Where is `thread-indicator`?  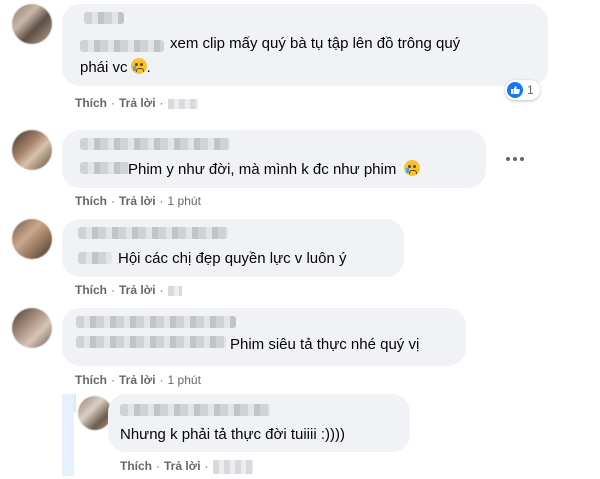 thread-indicator is located at coordinates (68, 435).